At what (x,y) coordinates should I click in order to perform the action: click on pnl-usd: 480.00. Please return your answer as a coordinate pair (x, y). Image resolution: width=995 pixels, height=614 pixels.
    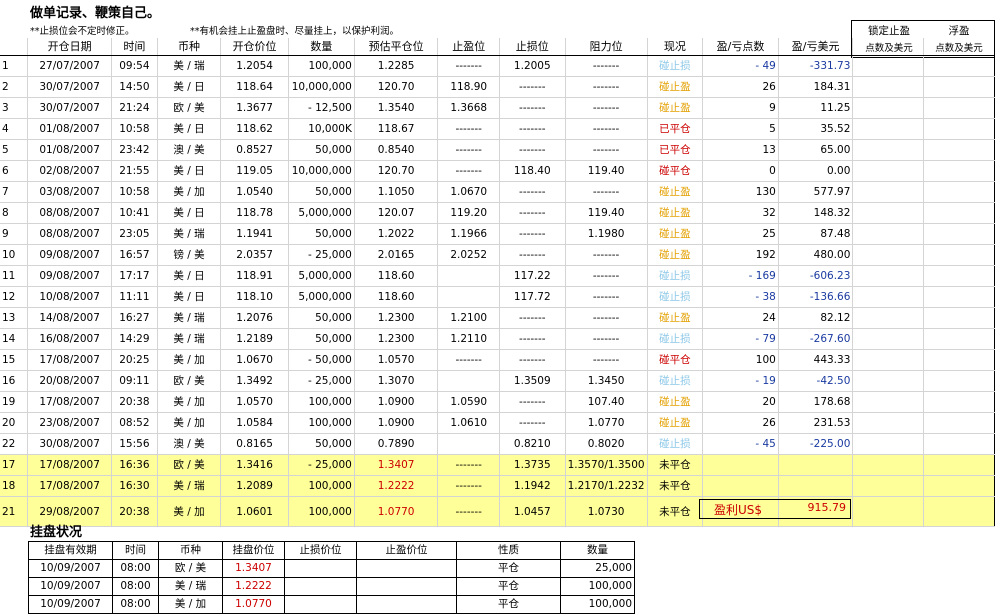
    Looking at the image, I should click on (816, 255).